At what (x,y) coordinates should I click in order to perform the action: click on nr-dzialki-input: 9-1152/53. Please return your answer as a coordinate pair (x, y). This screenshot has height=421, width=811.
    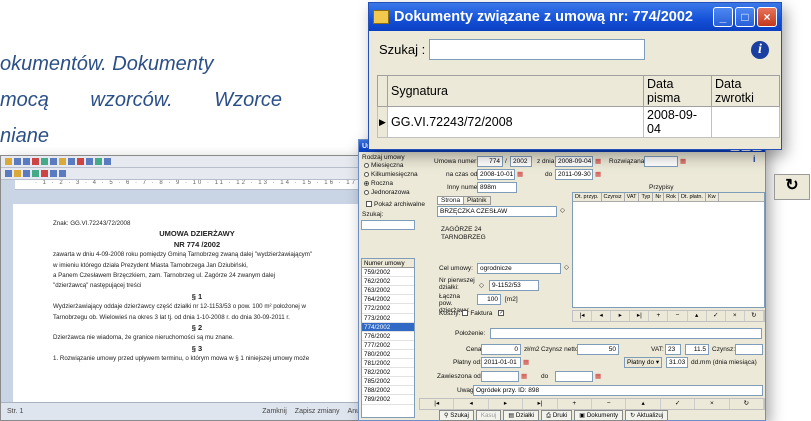
    Looking at the image, I should click on (514, 285).